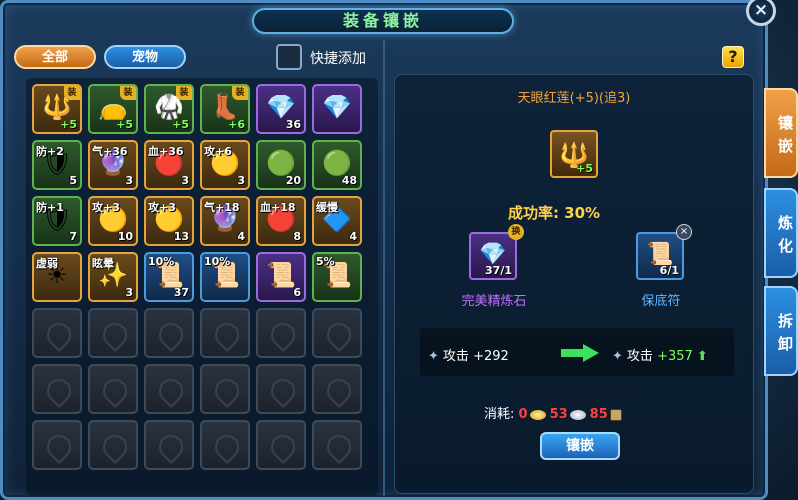  I want to click on swap-badge: 换, so click(516, 232).